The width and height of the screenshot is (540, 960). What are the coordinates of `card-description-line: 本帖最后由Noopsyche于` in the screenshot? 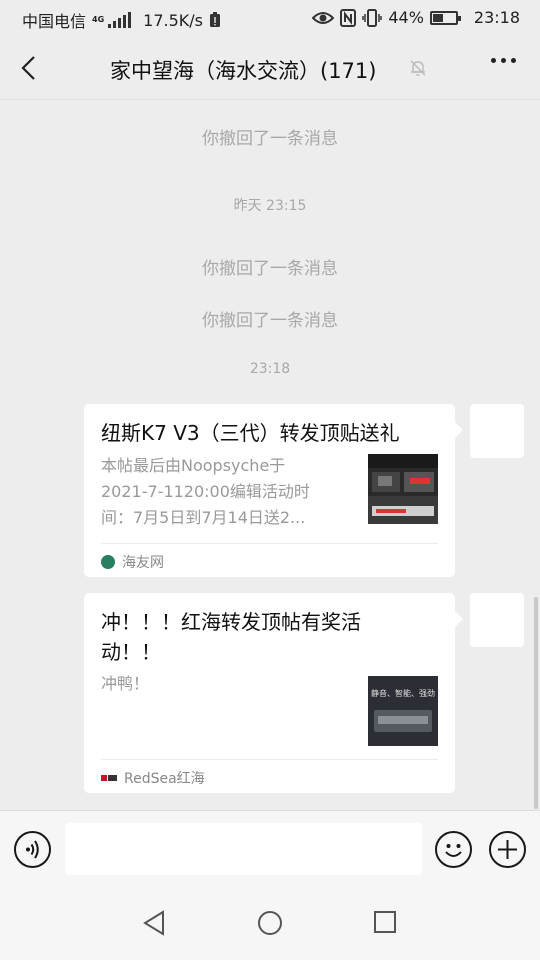 It's located at (193, 465).